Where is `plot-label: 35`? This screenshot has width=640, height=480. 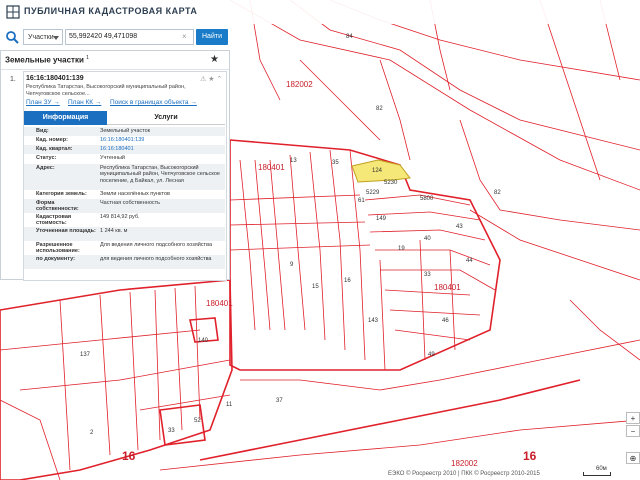 plot-label: 35 is located at coordinates (335, 163).